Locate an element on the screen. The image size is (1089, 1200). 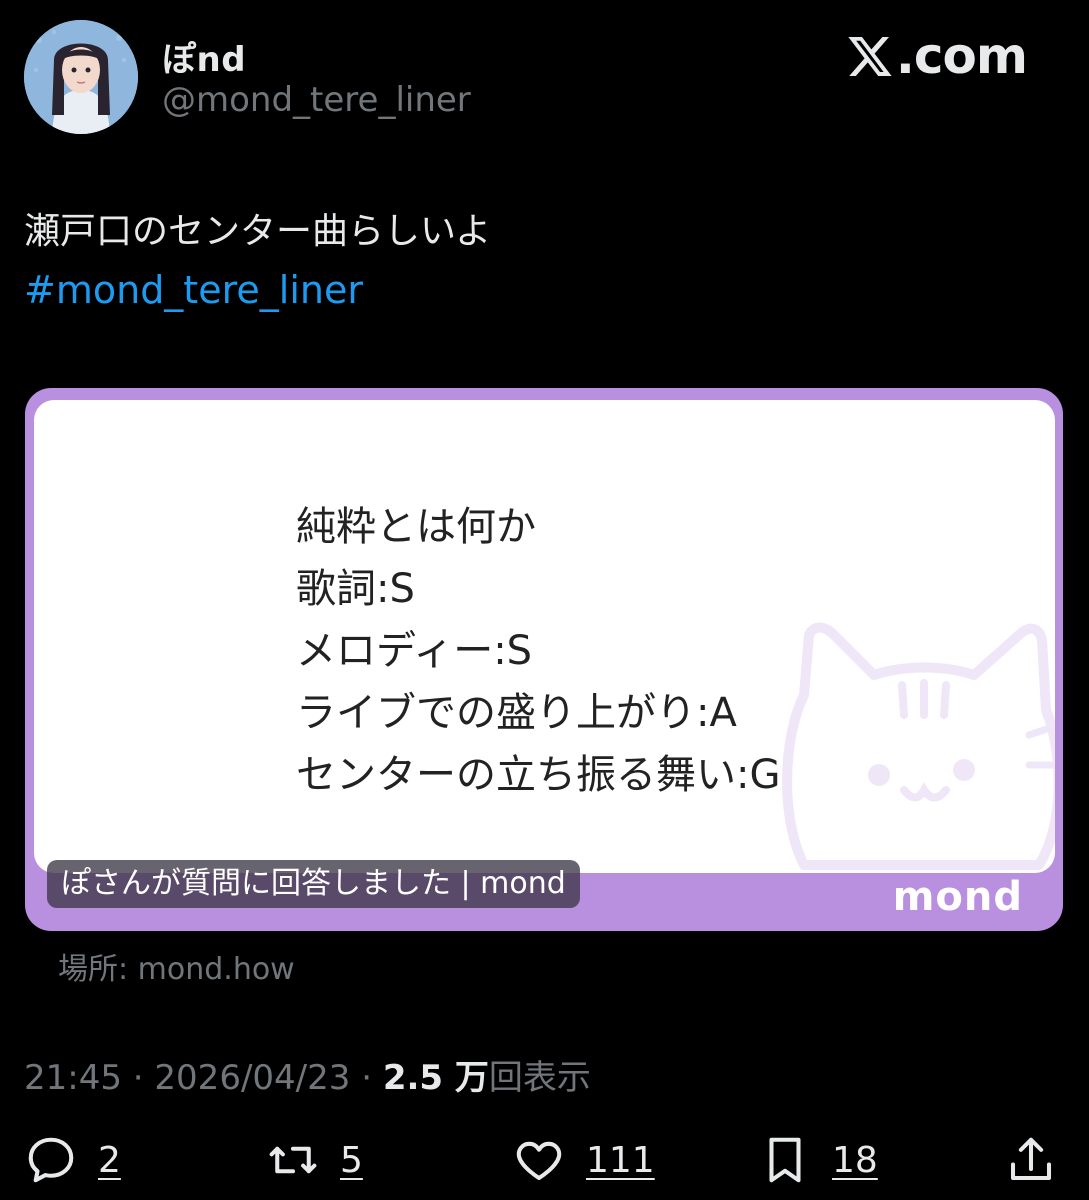
hashtag-link: #mond_tere_liner is located at coordinates (193, 290).